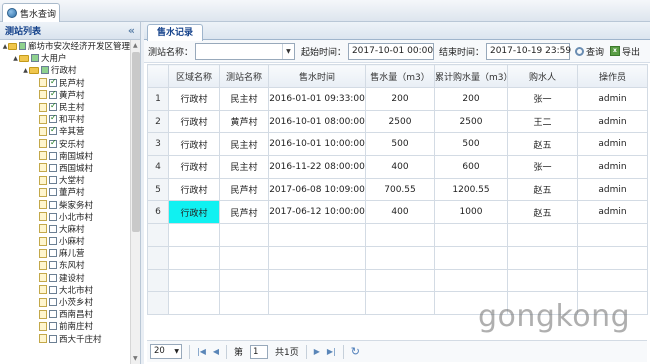 The height and width of the screenshot is (364, 650). What do you see at coordinates (594, 52) in the screenshot?
I see `query-label: 查询` at bounding box center [594, 52].